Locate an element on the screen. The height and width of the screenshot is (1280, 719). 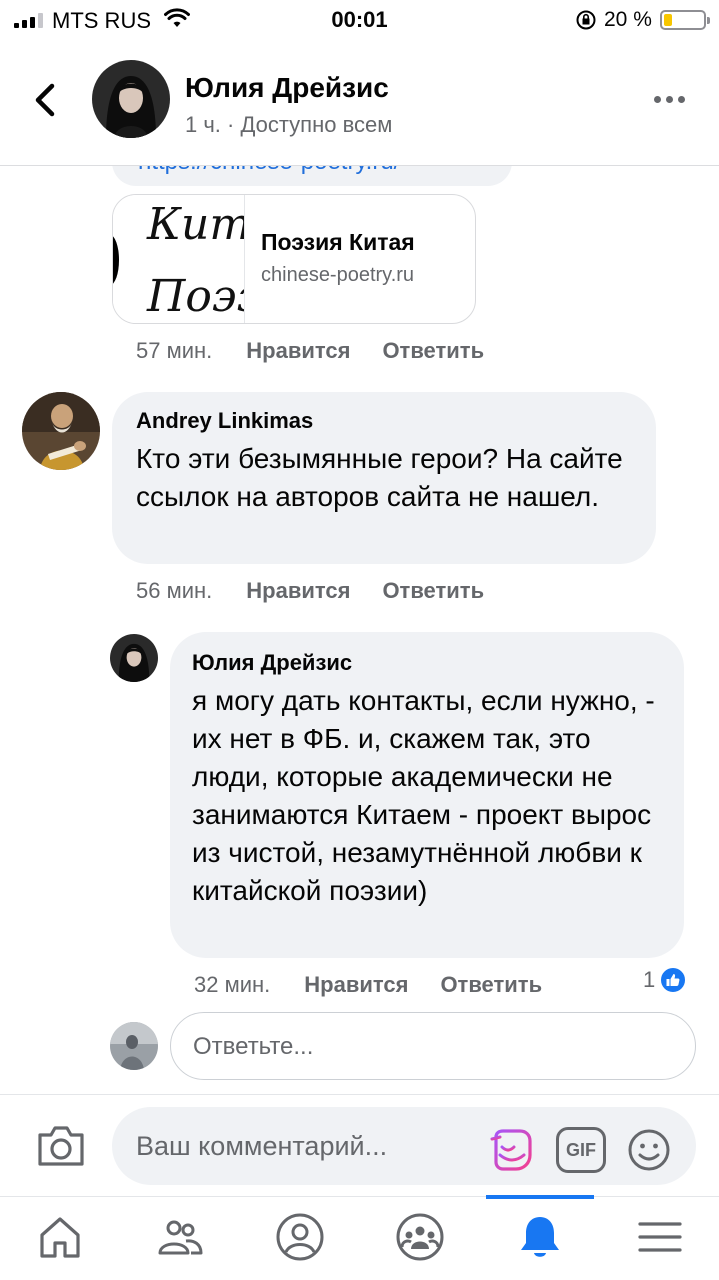
tab-home is located at coordinates (60, 1237).